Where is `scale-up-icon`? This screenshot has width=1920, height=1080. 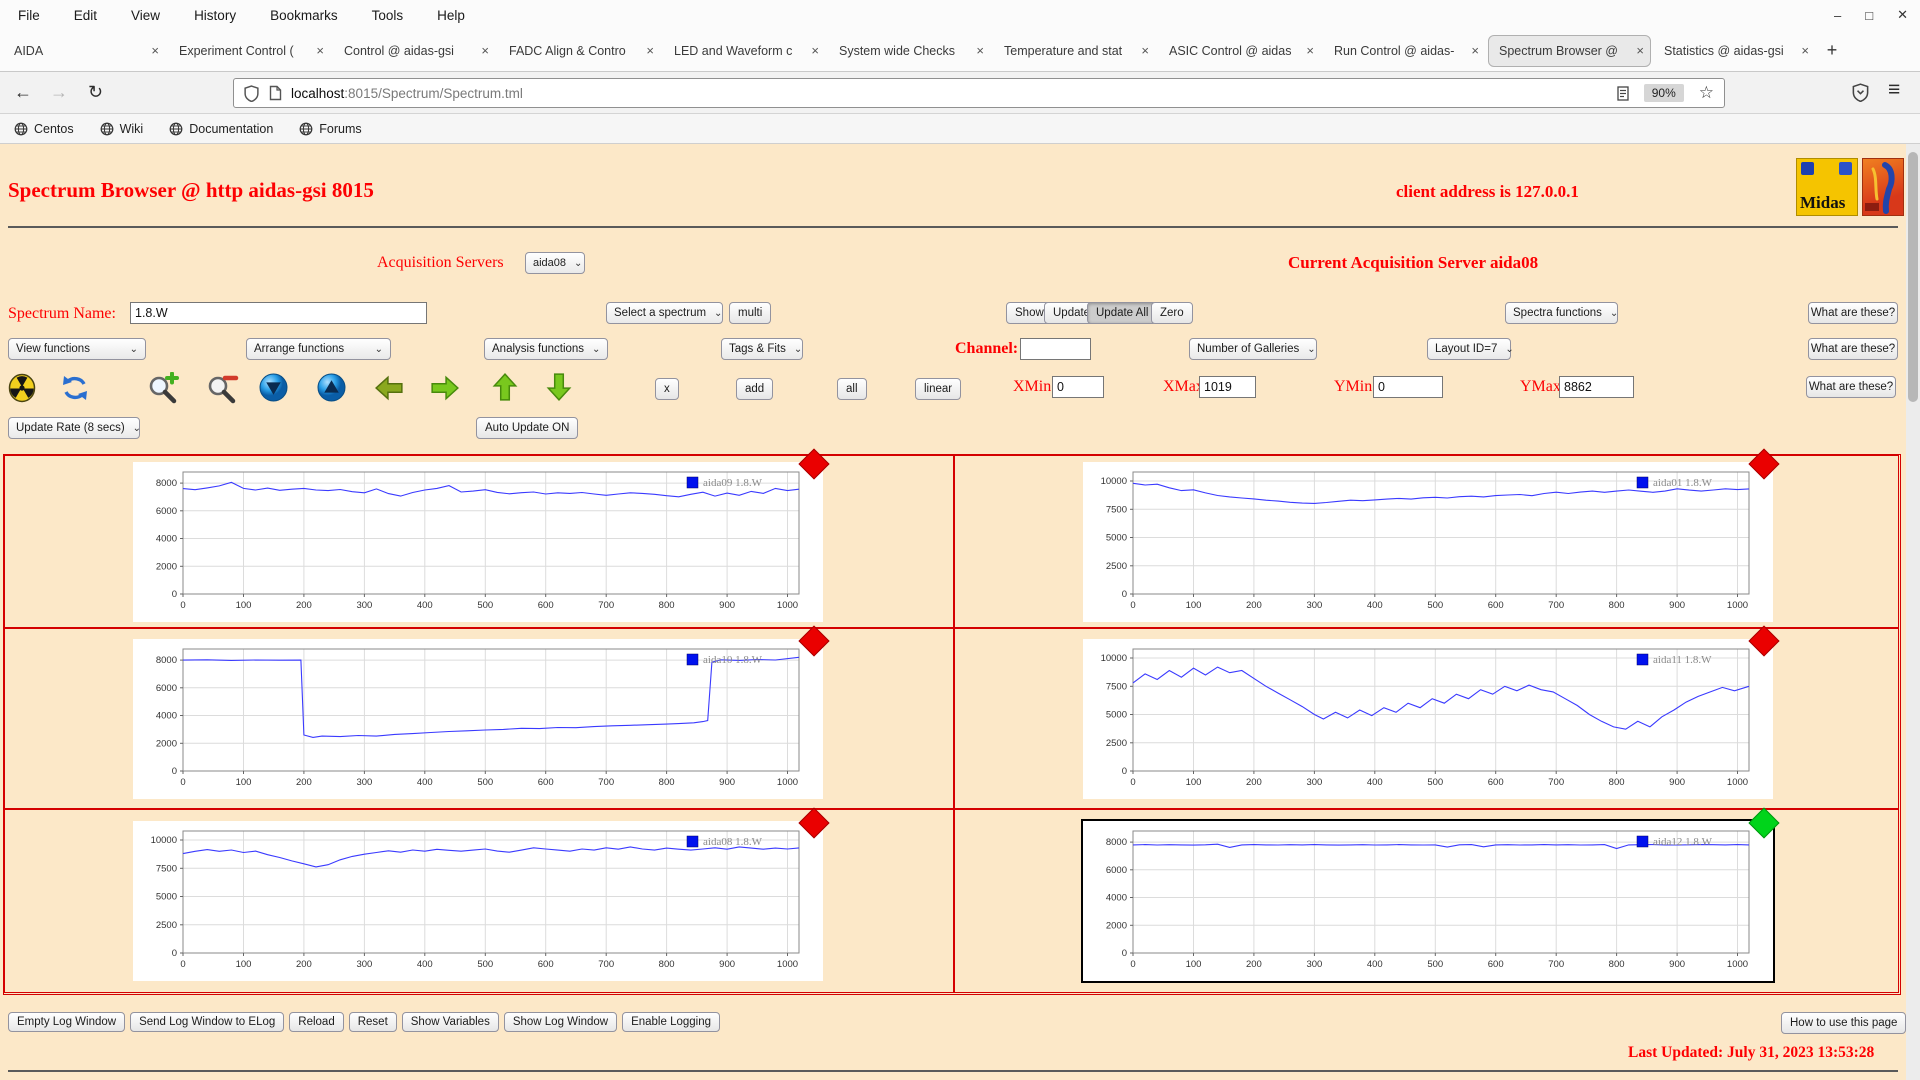
scale-up-icon is located at coordinates (331, 387).